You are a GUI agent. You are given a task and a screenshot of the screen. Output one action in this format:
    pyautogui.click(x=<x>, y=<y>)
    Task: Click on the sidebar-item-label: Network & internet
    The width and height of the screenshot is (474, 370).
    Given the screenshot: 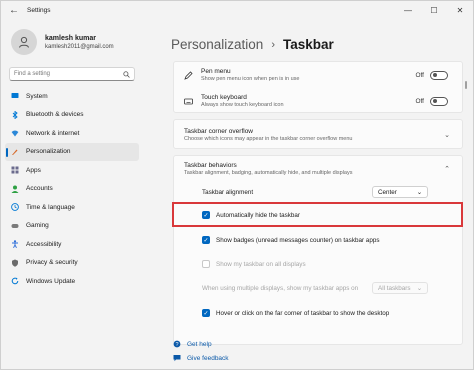 What is the action you would take?
    pyautogui.click(x=53, y=133)
    